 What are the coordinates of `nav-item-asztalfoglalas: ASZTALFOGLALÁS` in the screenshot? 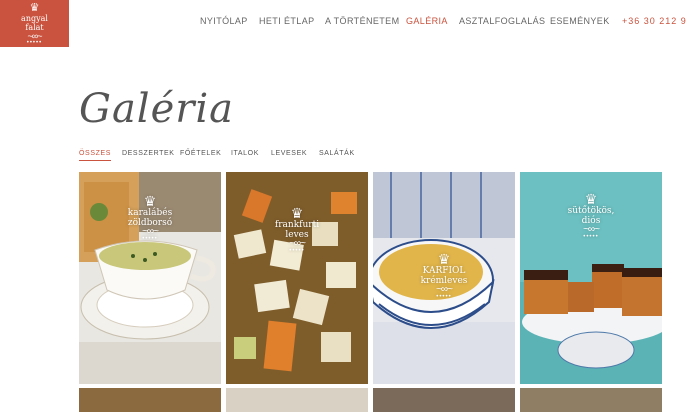 It's located at (502, 21).